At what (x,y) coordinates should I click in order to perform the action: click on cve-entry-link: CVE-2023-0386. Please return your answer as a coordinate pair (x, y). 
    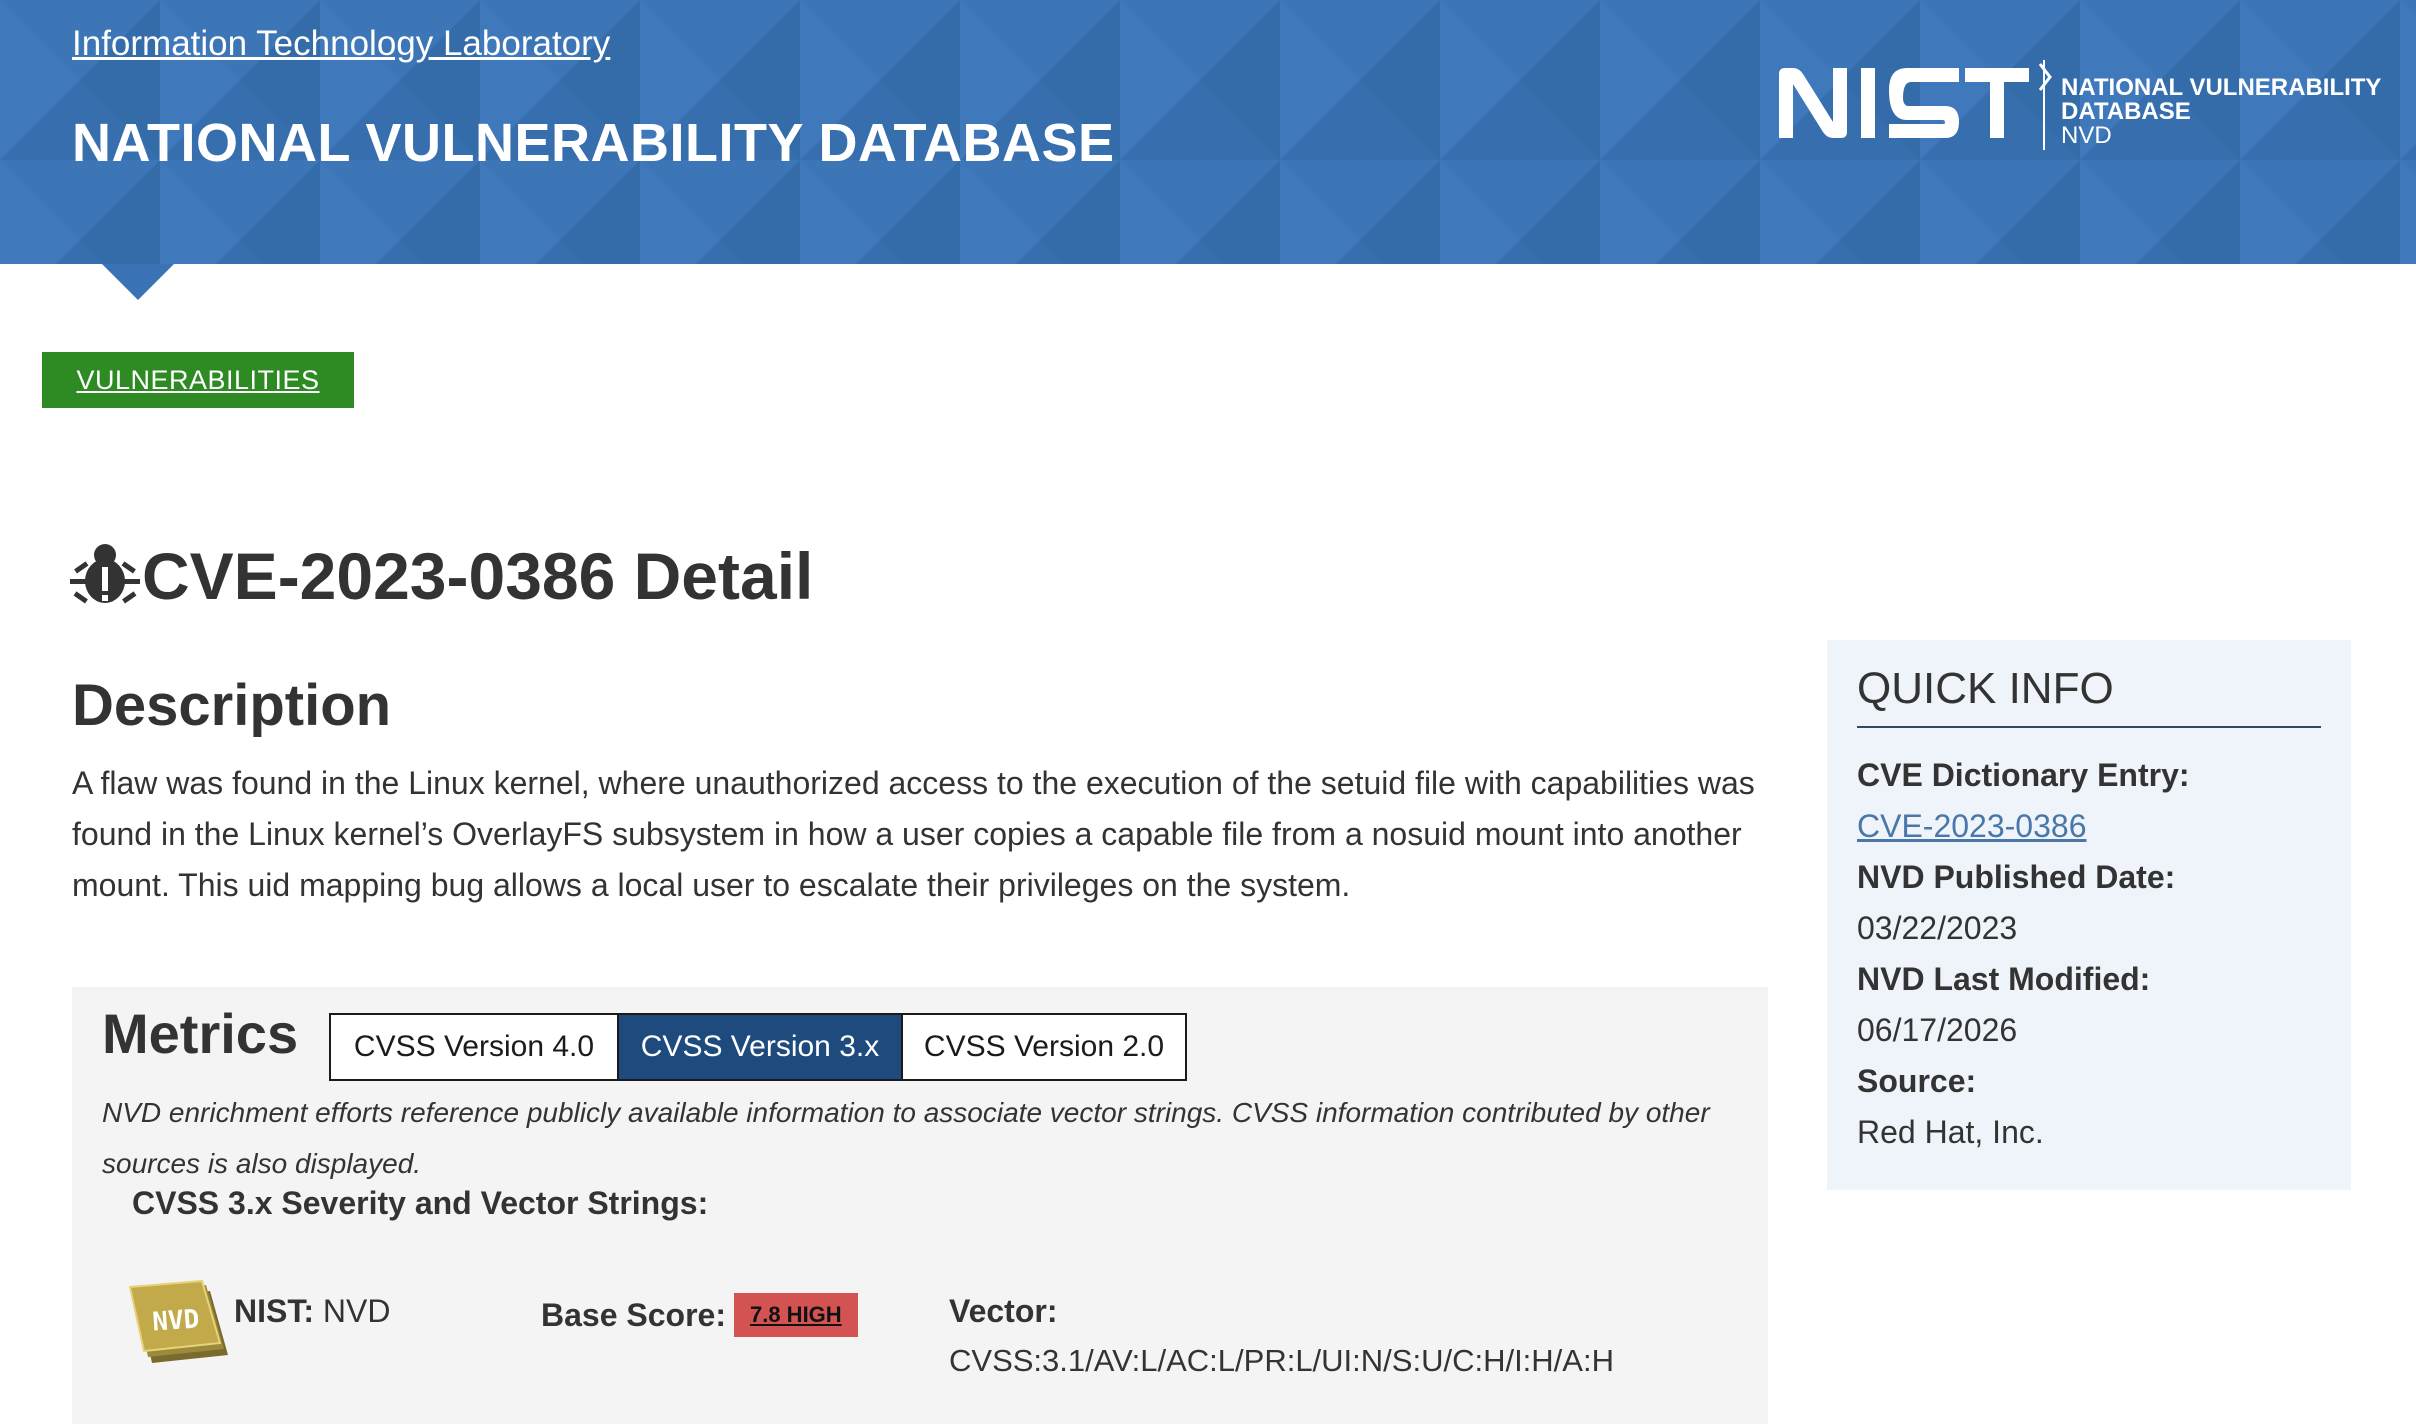
    Looking at the image, I should click on (1971, 826).